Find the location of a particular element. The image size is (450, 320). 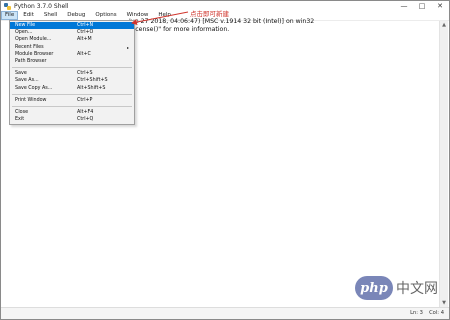

menu-item-shortcut: Alt+M is located at coordinates (84, 40).